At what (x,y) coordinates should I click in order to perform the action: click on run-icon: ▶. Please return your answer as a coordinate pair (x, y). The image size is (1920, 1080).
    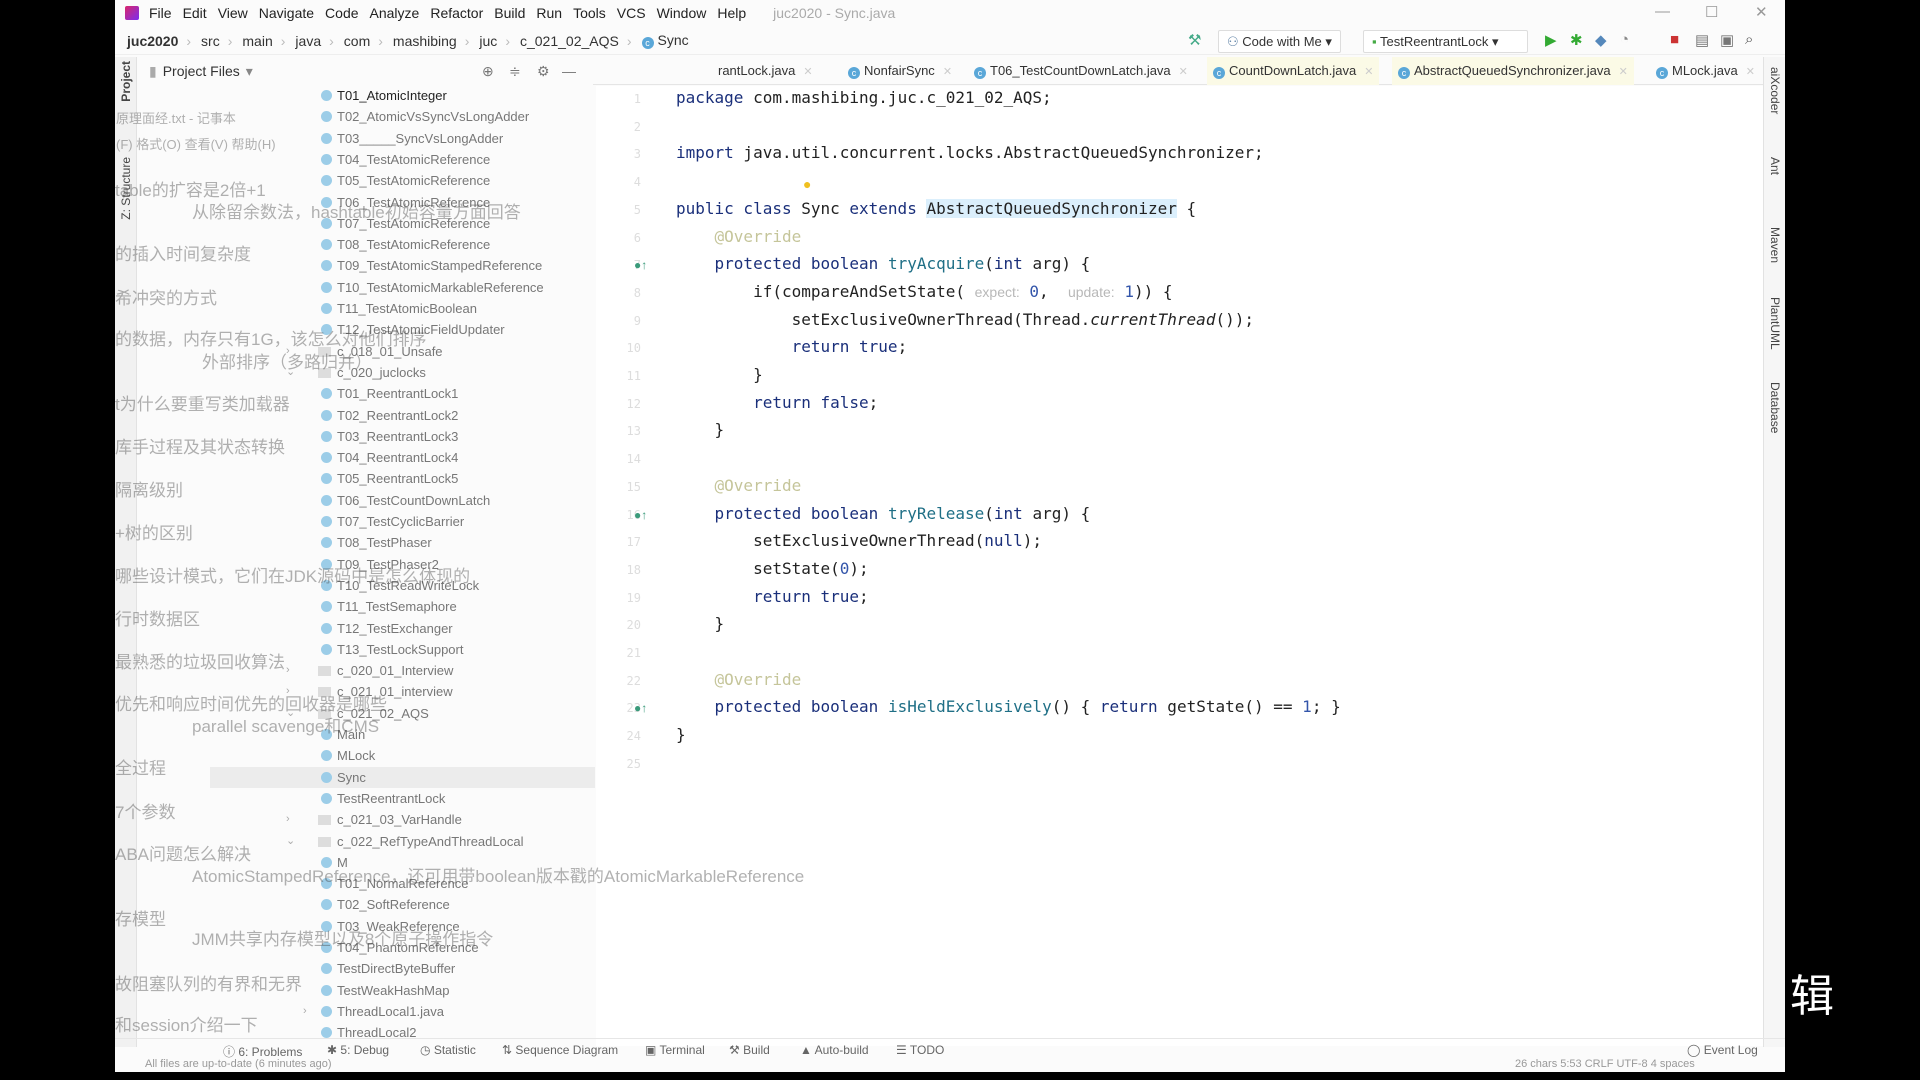
    Looking at the image, I should click on (1551, 40).